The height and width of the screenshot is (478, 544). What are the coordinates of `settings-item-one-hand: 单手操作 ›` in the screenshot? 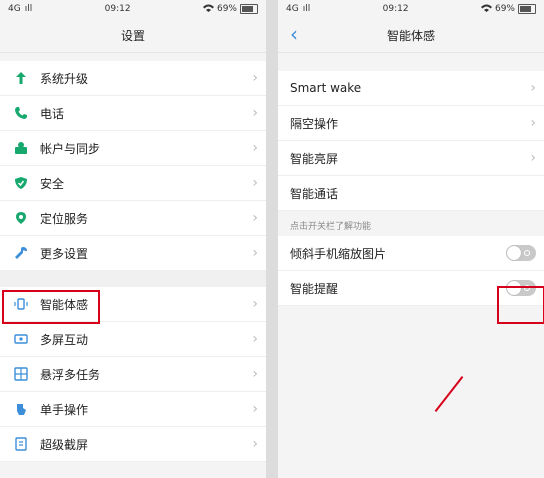 It's located at (133, 409).